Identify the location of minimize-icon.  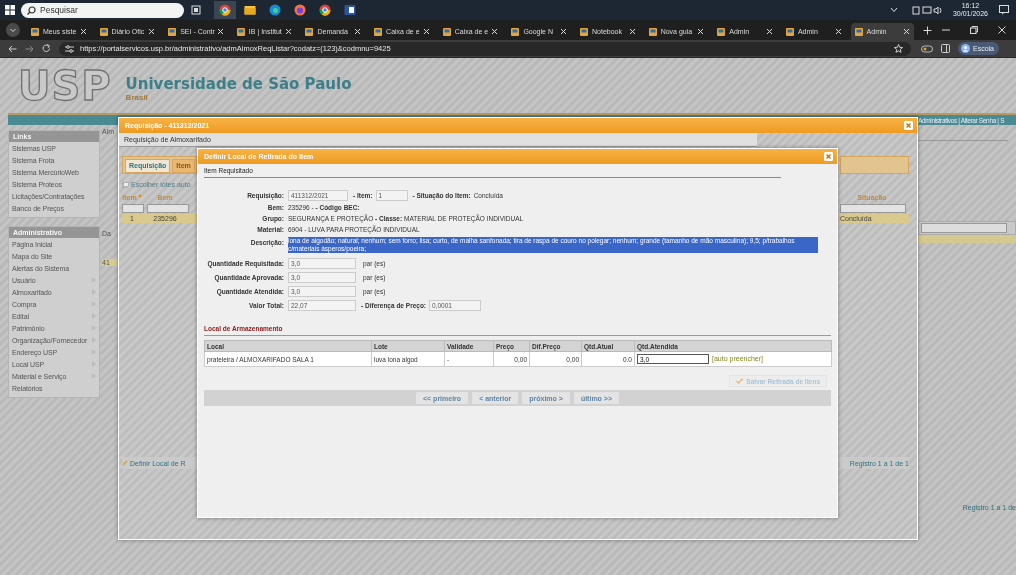
(946, 30).